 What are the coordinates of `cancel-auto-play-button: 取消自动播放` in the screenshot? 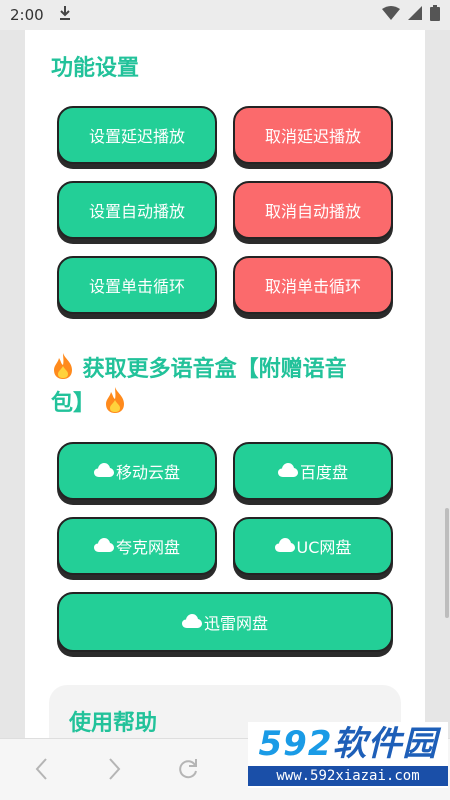 It's located at (313, 210).